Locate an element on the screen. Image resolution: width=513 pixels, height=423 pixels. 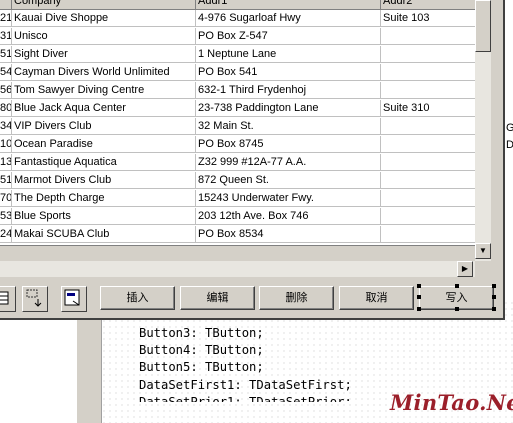
insert-button: 插入 is located at coordinates (137, 298).